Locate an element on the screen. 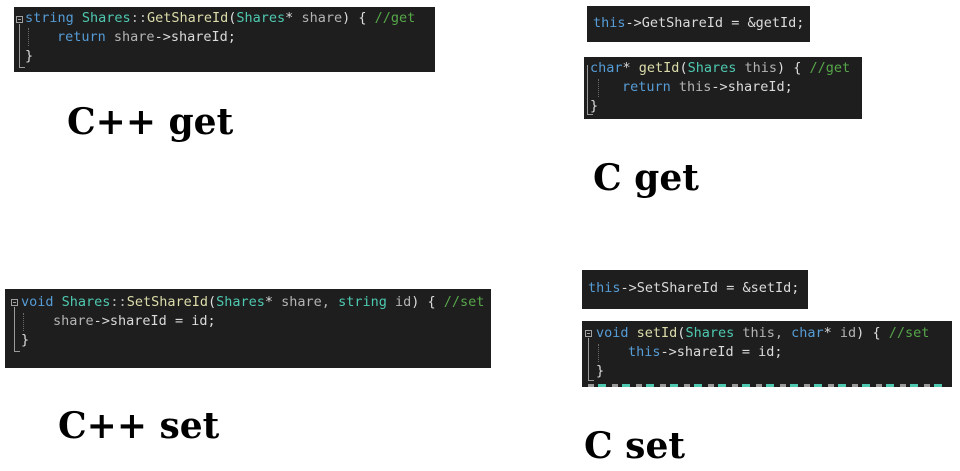 This screenshot has width=960, height=471. member: SetShareId is located at coordinates (677, 288).